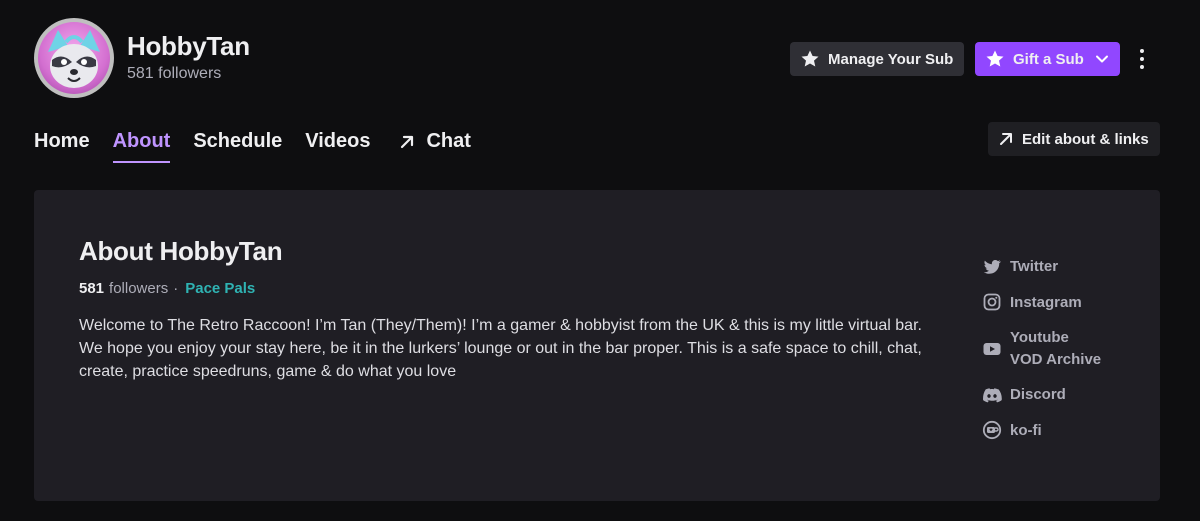 Image resolution: width=1200 pixels, height=521 pixels. I want to click on tab-about: About, so click(141, 146).